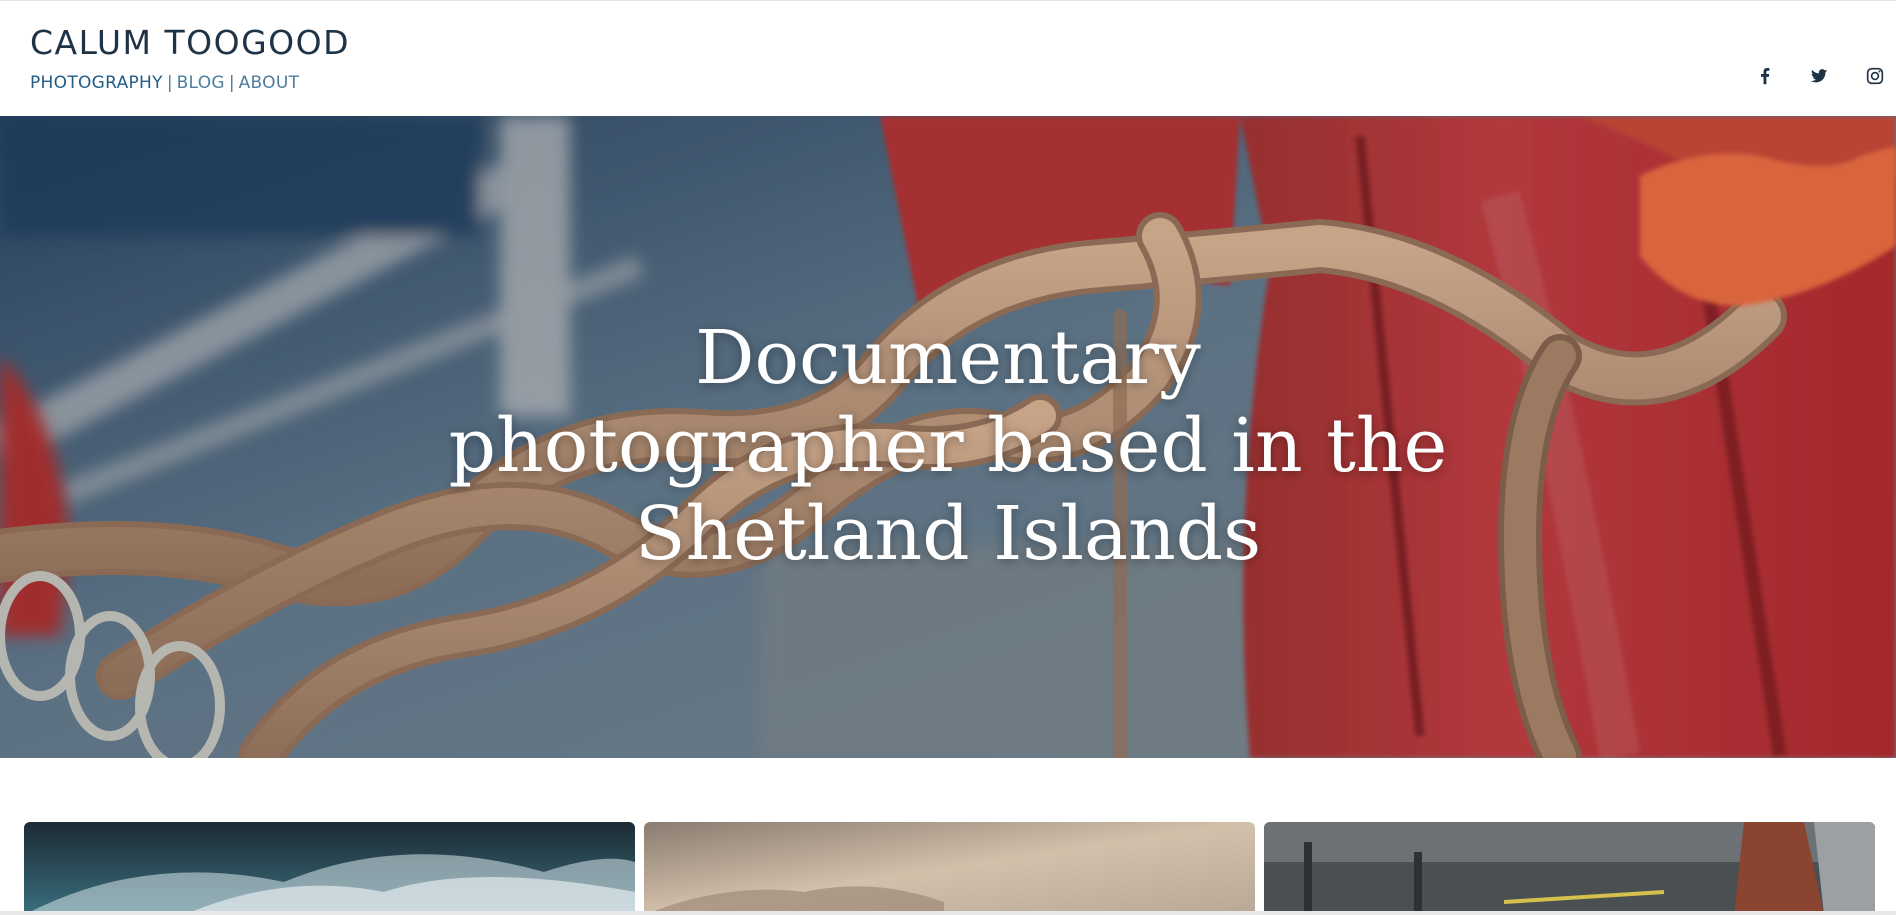 Image resolution: width=1896 pixels, height=915 pixels. Describe the element at coordinates (1819, 76) in the screenshot. I see `twitter-icon` at that location.